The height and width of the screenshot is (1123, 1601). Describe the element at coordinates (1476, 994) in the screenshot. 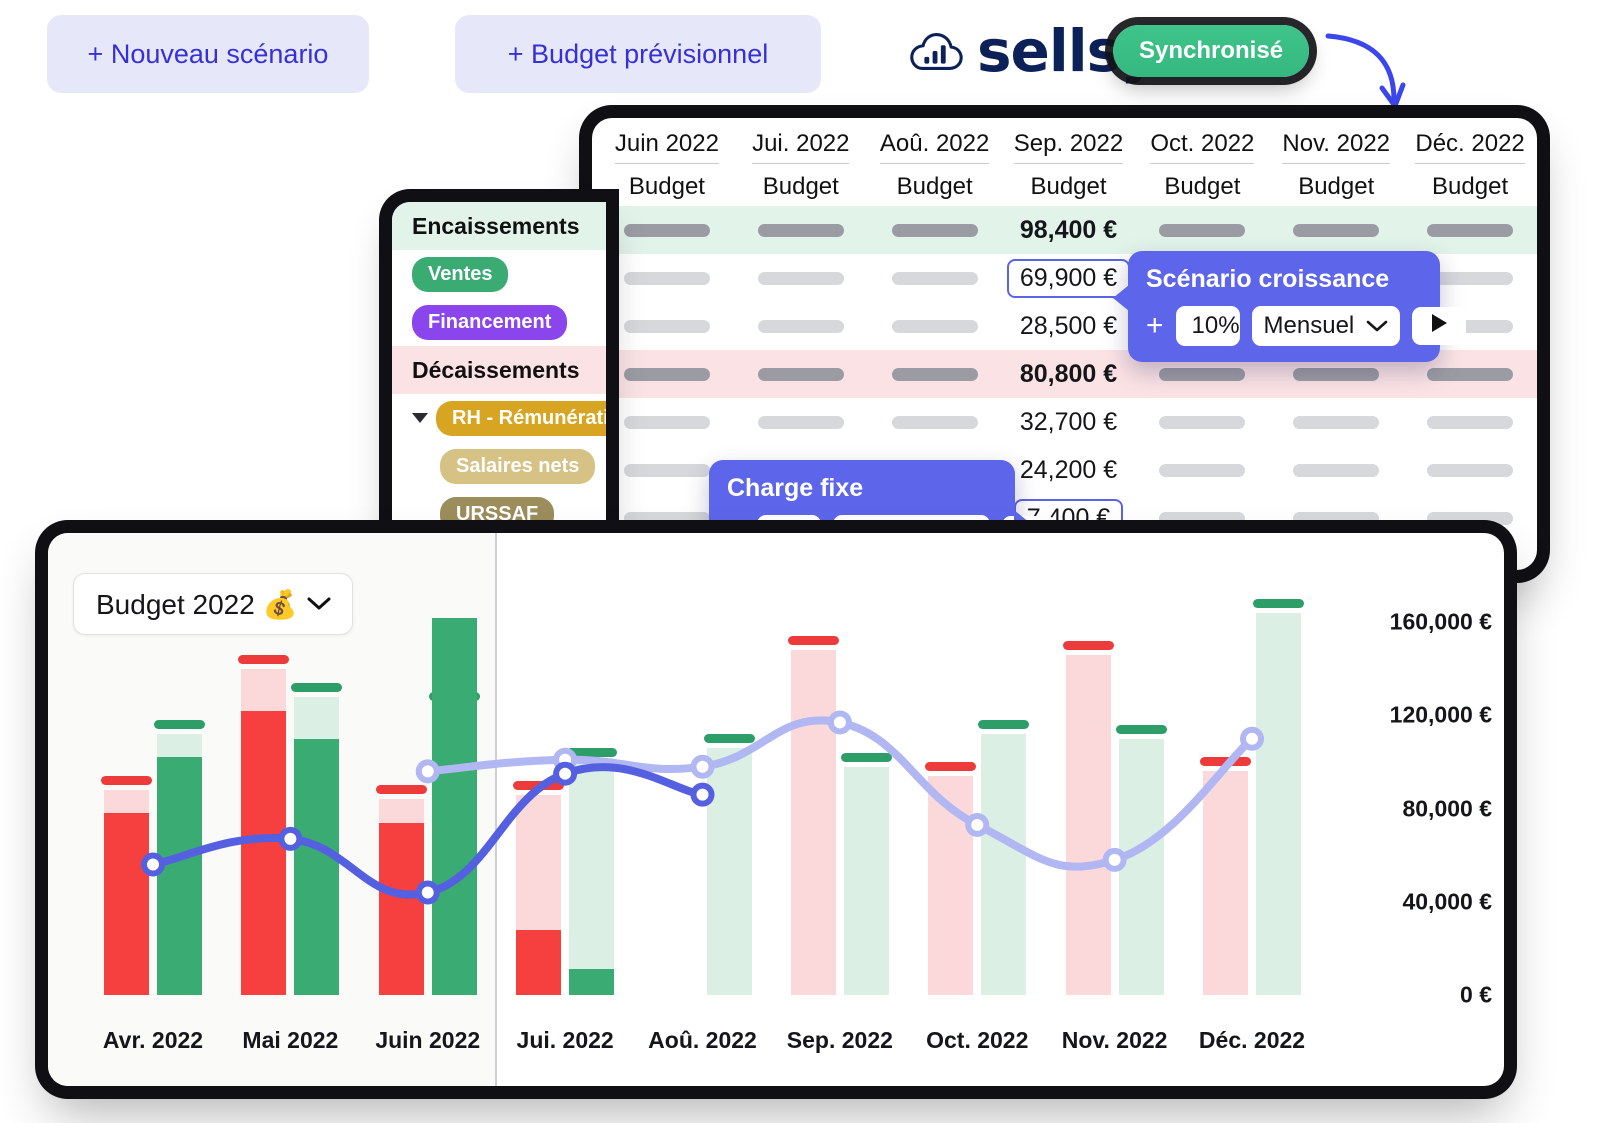

I see `y-axis-tick-label: 0 €` at that location.